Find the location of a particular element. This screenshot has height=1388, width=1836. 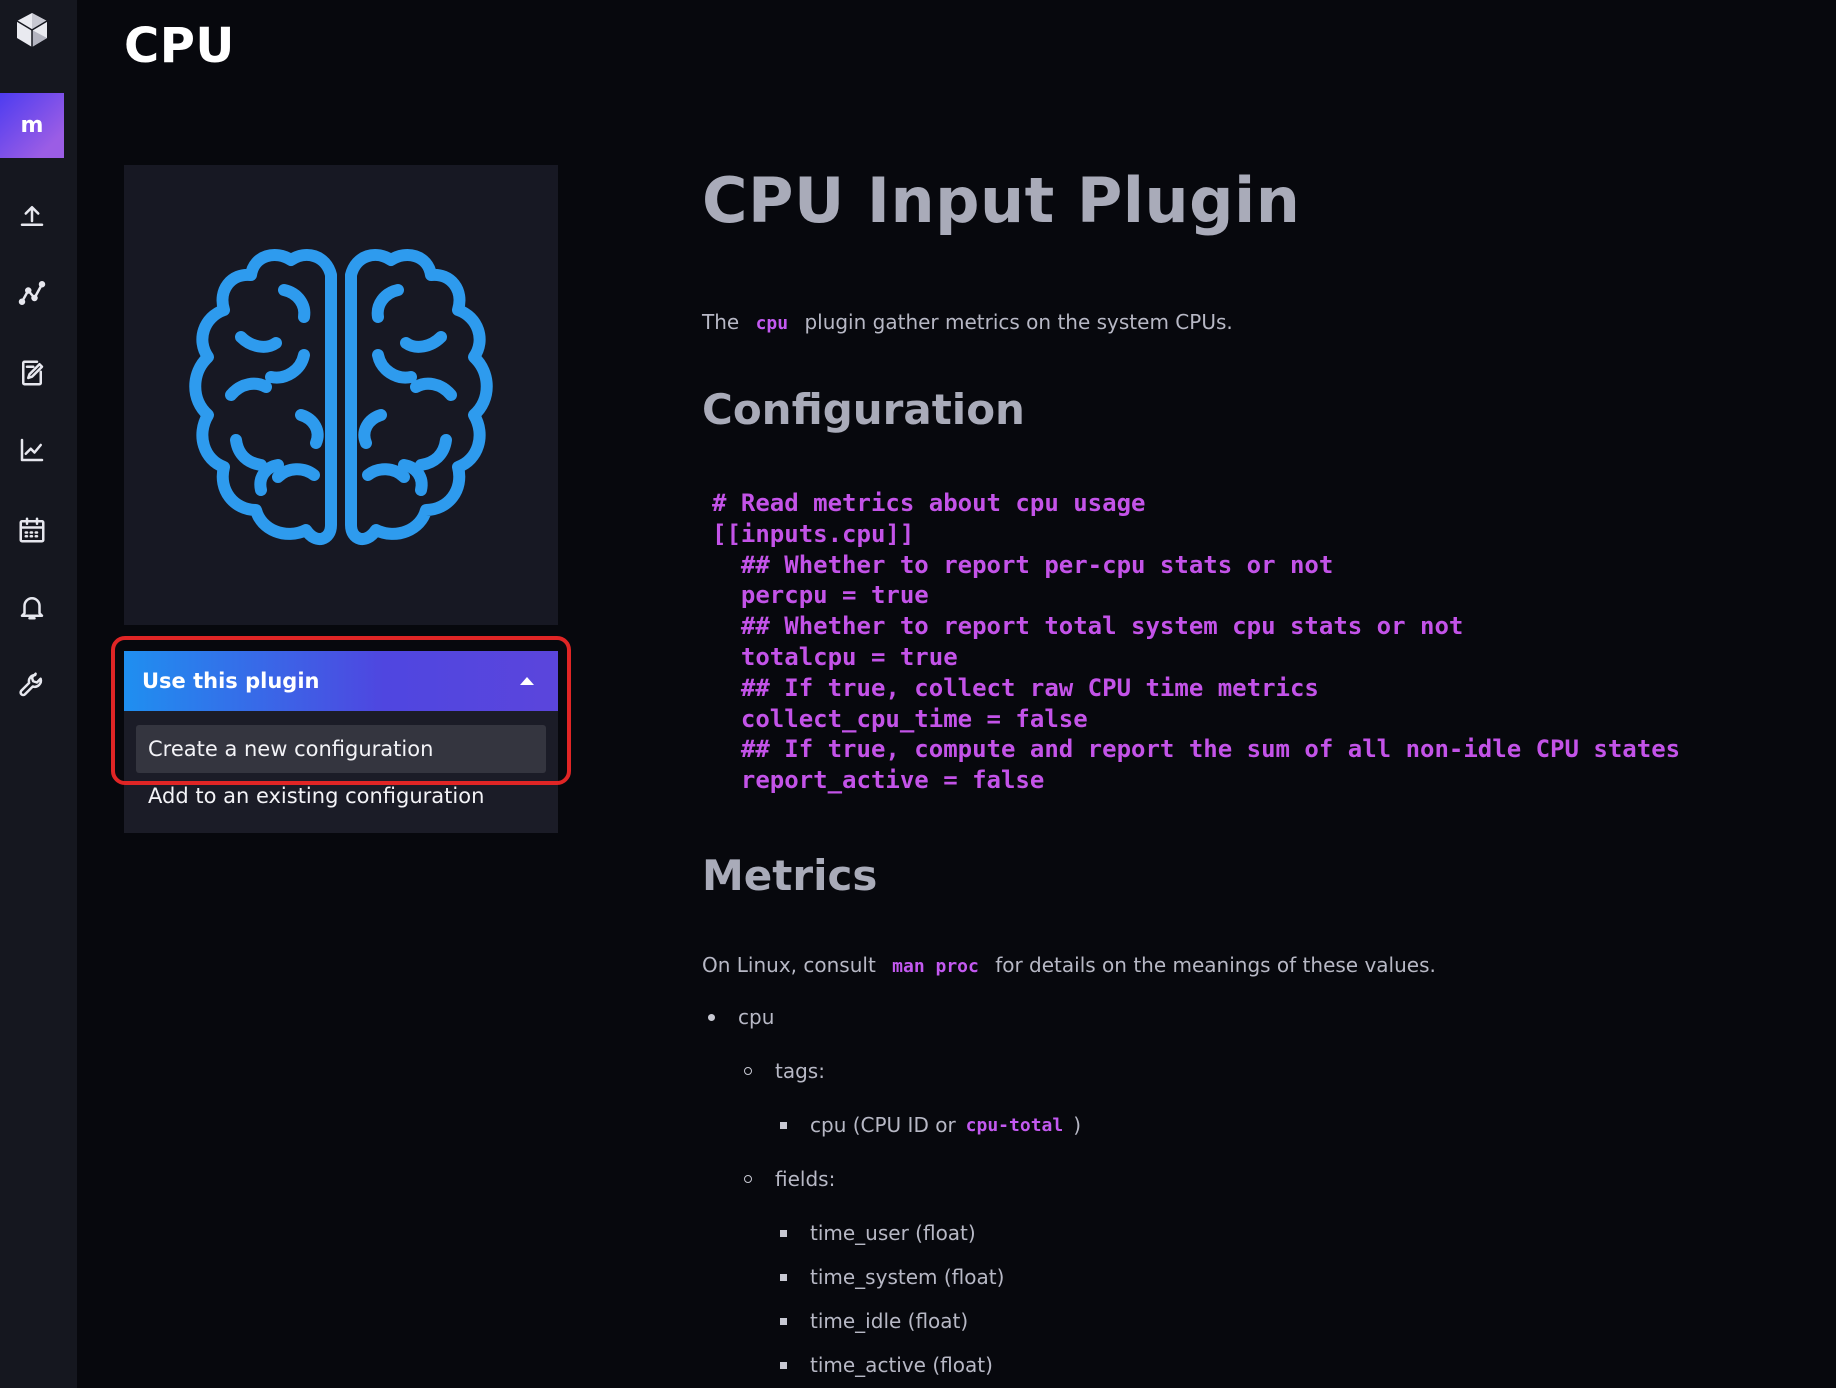

metrics-heading: Metrics is located at coordinates (790, 875).